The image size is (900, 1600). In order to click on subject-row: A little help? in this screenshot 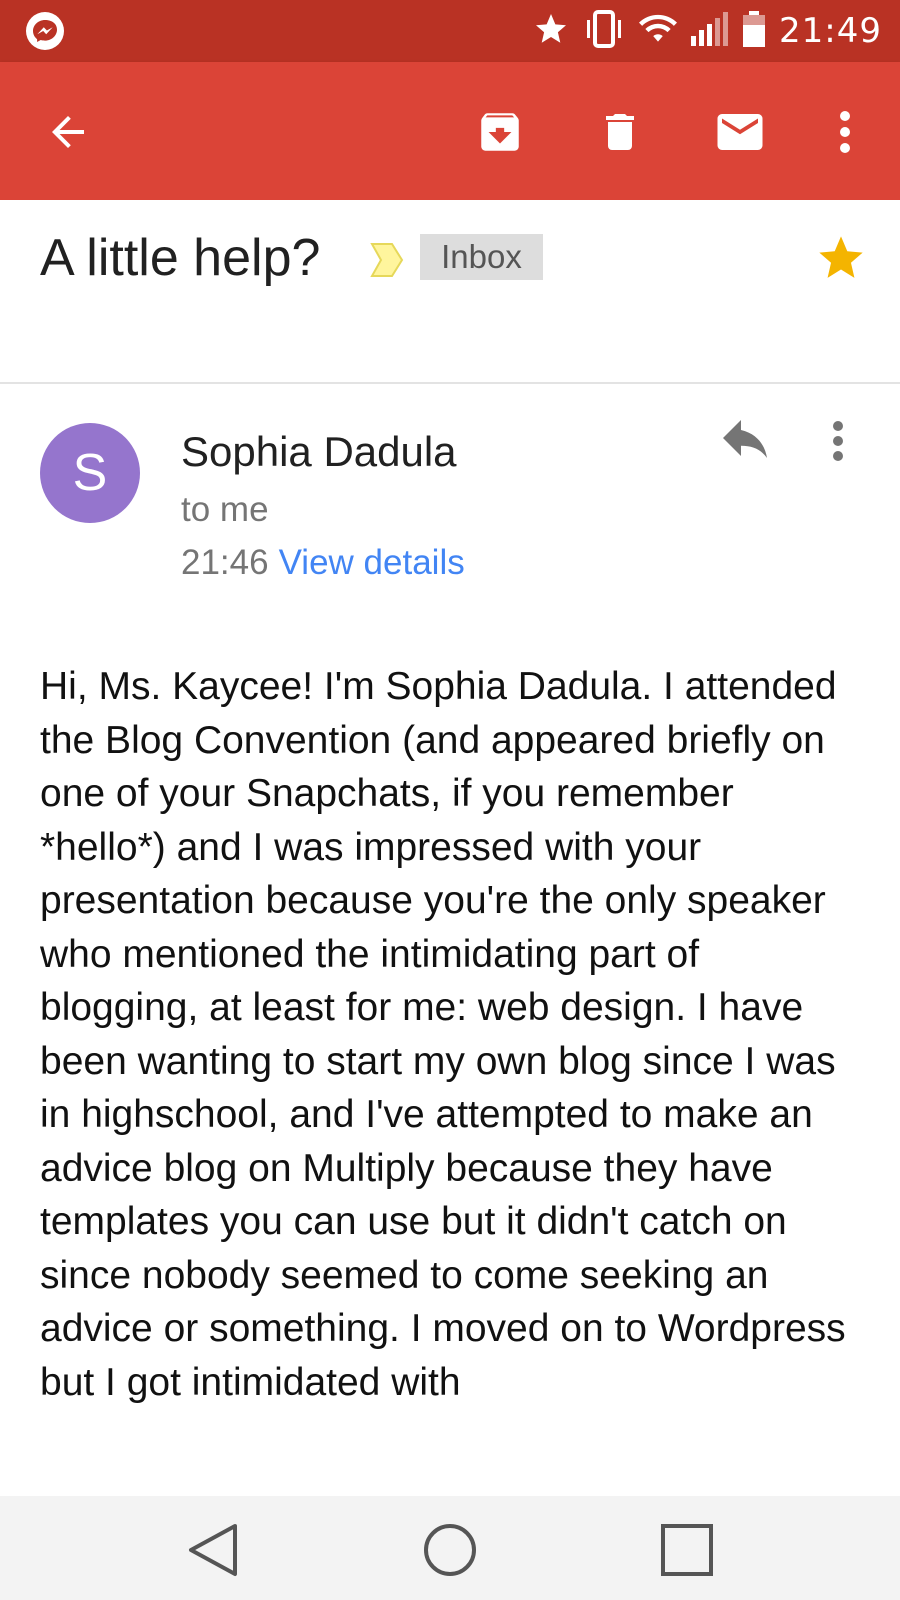, I will do `click(450, 291)`.